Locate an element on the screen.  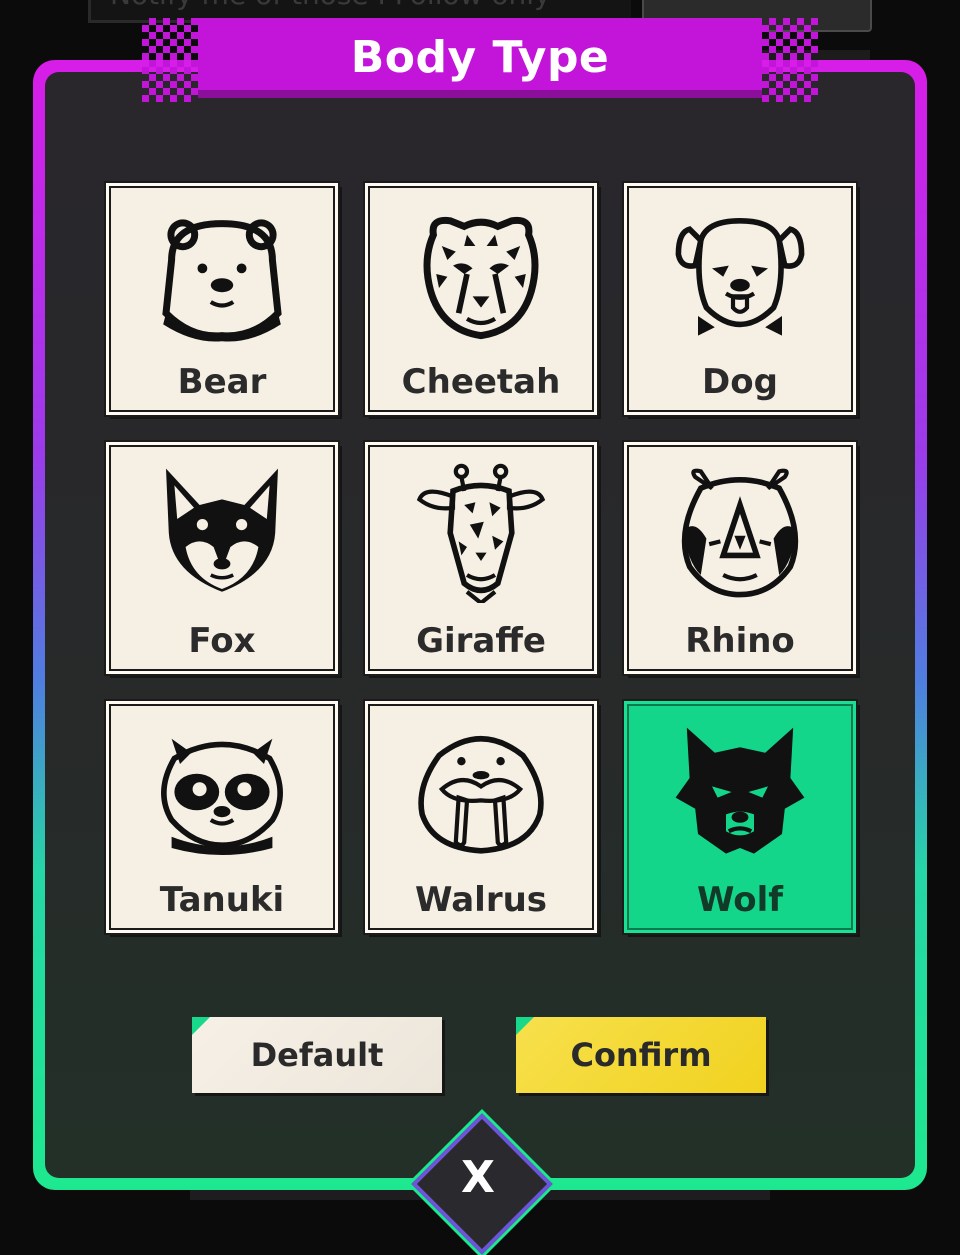
body-type-option-wolf: Wolf is located at coordinates (740, 817).